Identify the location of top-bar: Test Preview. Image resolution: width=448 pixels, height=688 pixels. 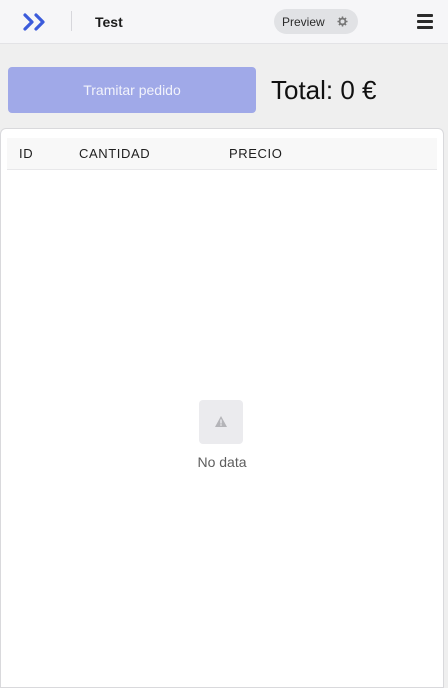
(224, 22).